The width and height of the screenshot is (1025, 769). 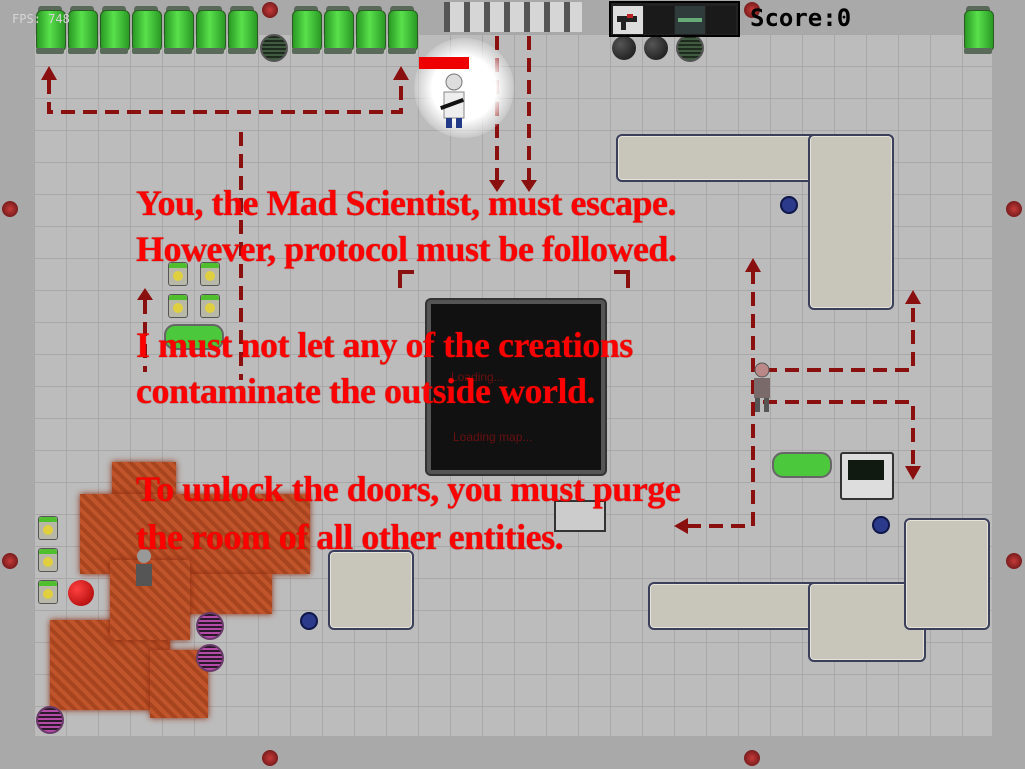 What do you see at coordinates (384, 345) in the screenshot?
I see `intro-line-3: I must not let any of the creations` at bounding box center [384, 345].